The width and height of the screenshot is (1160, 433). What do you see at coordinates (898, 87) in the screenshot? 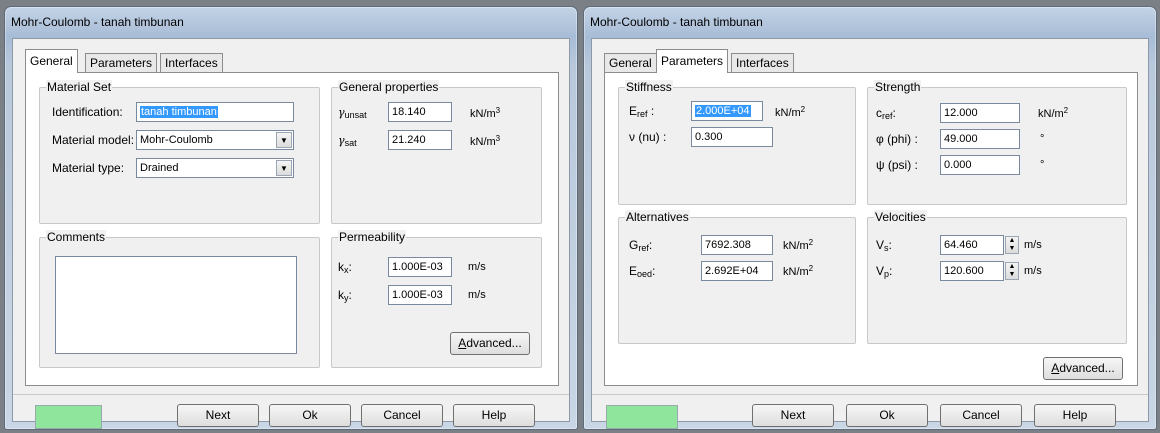
I see `strength-label: Strength` at bounding box center [898, 87].